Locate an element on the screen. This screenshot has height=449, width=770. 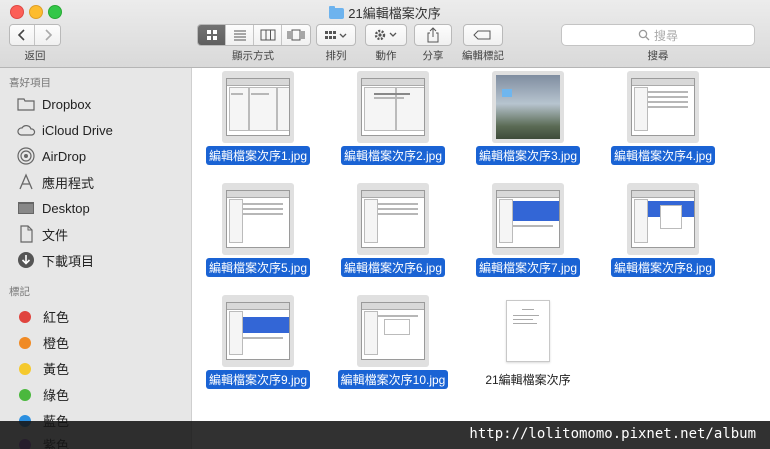
grid-icon is located at coordinates (211, 35).